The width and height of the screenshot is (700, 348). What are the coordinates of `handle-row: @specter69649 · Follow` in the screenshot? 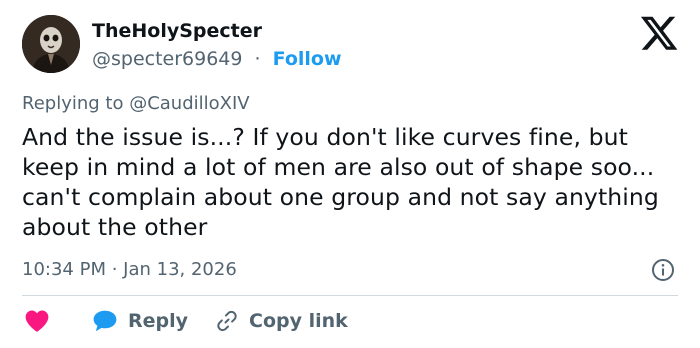 It's located at (217, 59).